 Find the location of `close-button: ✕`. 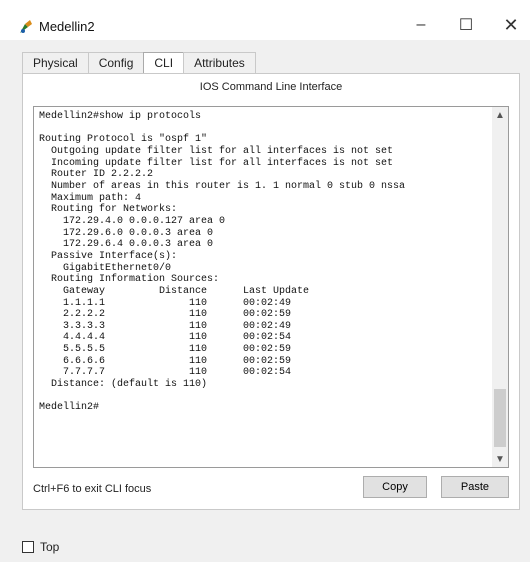

close-button: ✕ is located at coordinates (509, 25).